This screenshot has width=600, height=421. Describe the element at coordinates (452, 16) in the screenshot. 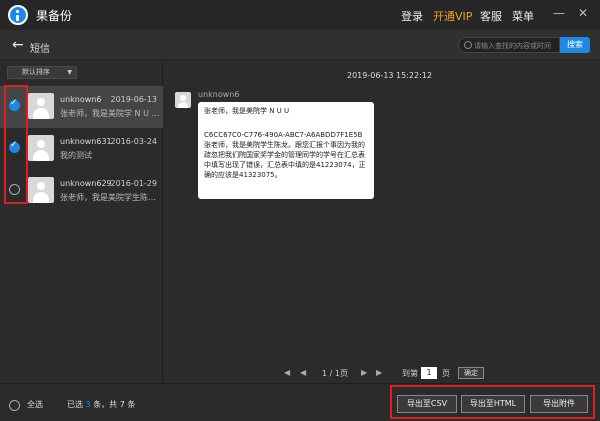

I see `vip-link: 开通VIP` at that location.